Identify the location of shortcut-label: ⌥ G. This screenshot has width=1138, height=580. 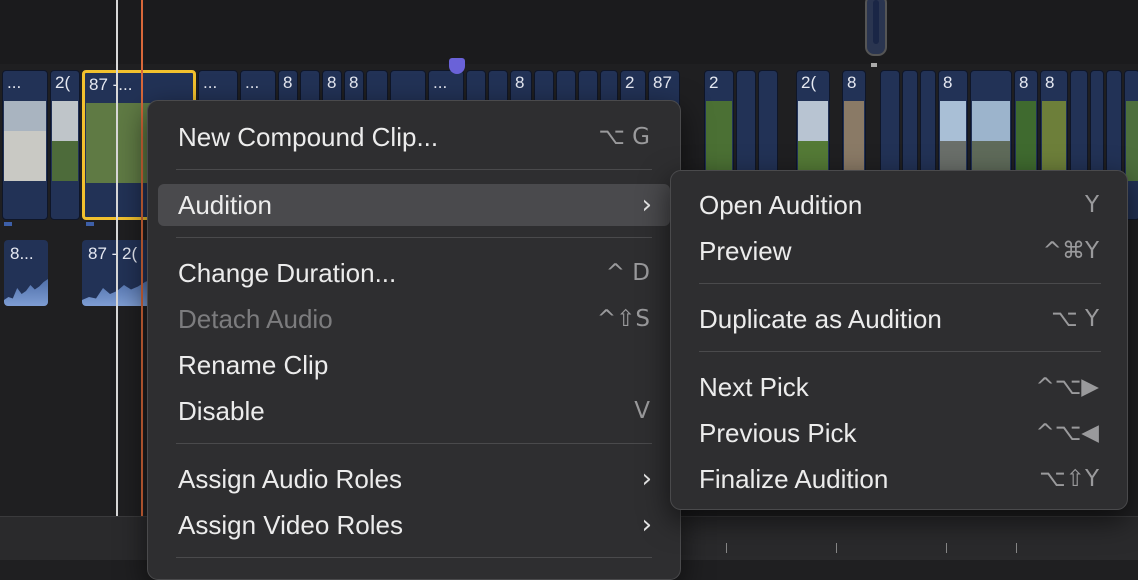
(624, 137).